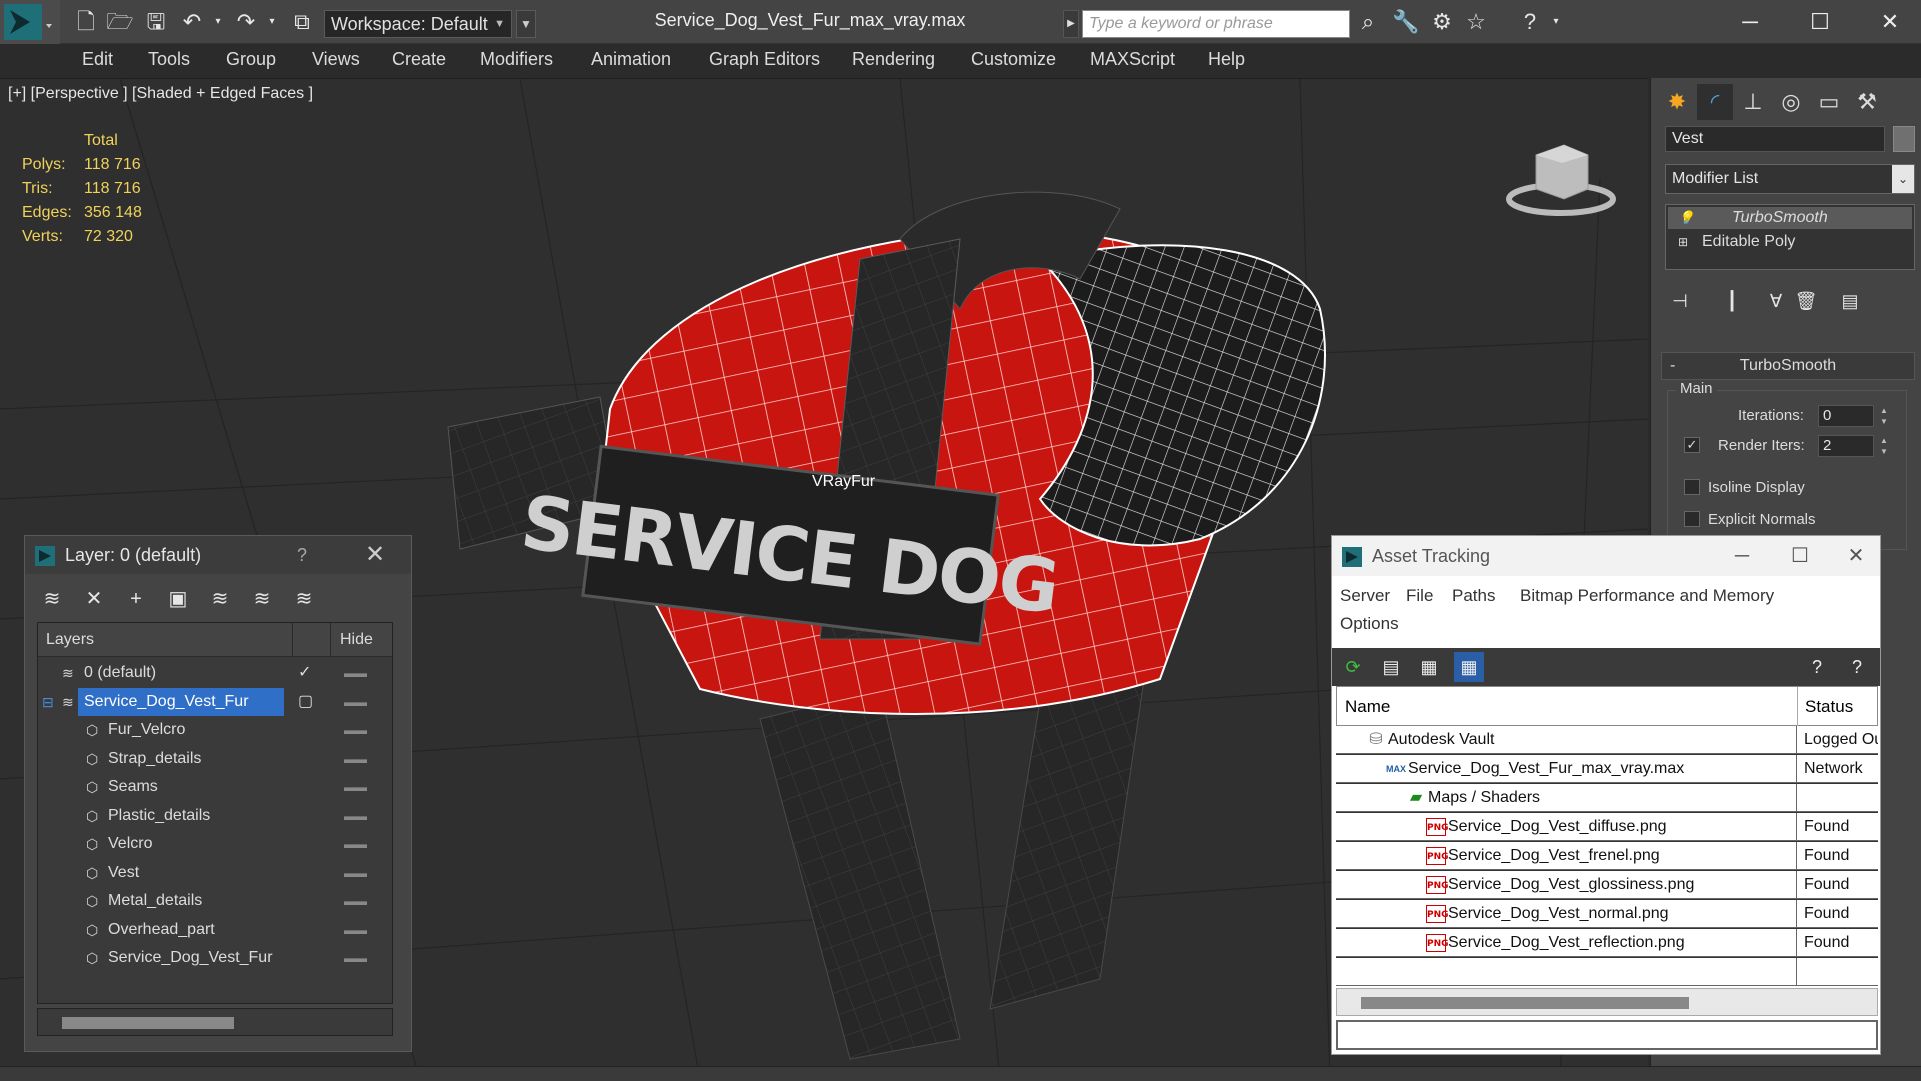 This screenshot has width=1921, height=1081. What do you see at coordinates (1353, 667) in the screenshot?
I see `refresh-icon: ⟳` at bounding box center [1353, 667].